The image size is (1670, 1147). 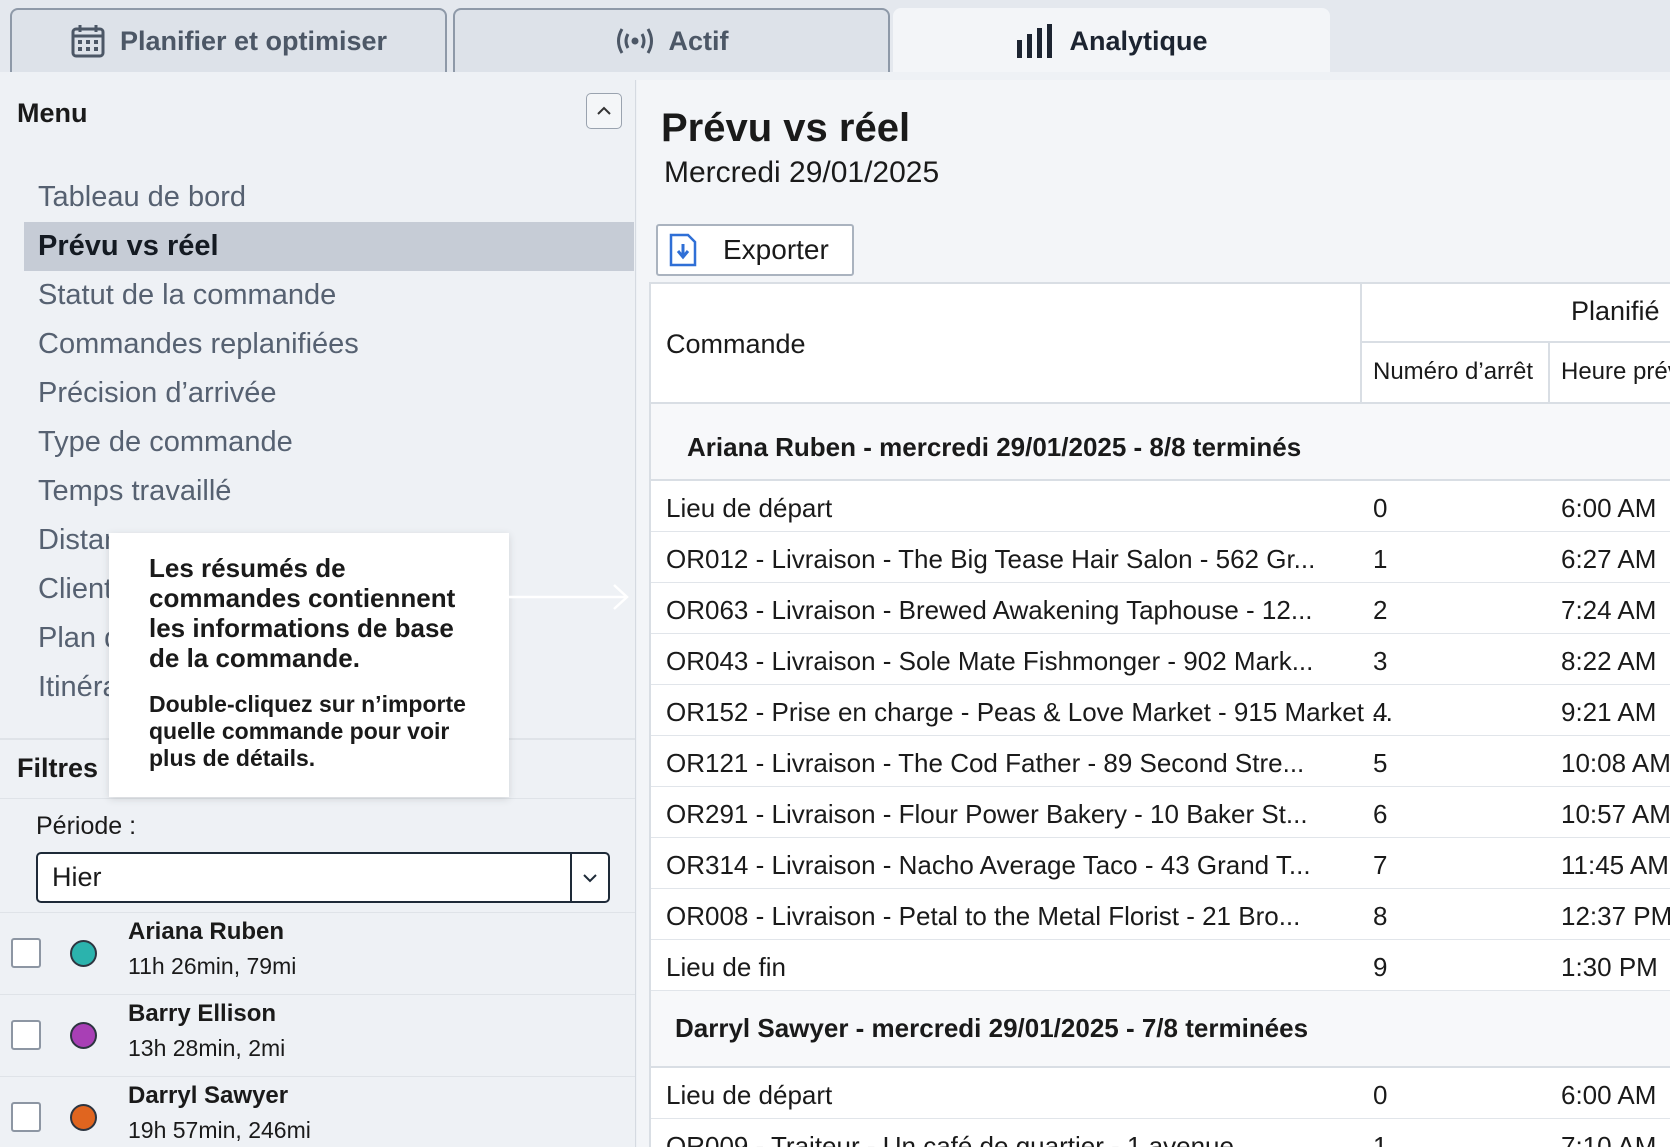 I want to click on tab-label: Analytique, so click(x=1138, y=40).